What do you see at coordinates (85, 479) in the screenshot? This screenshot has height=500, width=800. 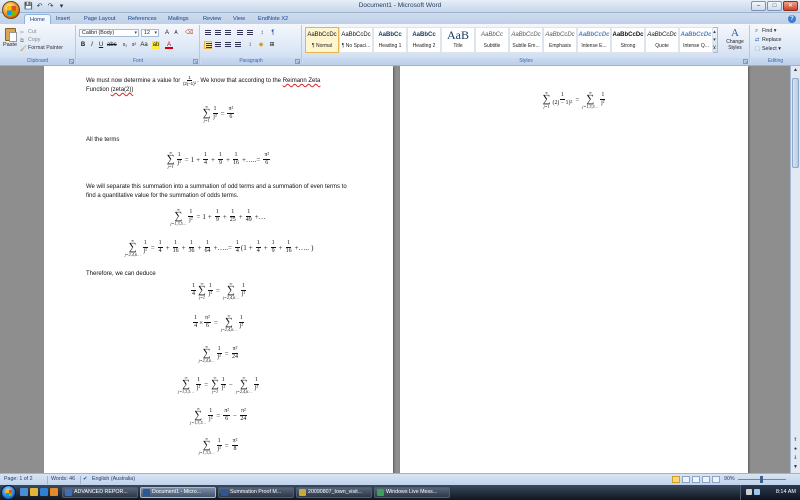 I see `proofing-icon: ✔` at bounding box center [85, 479].